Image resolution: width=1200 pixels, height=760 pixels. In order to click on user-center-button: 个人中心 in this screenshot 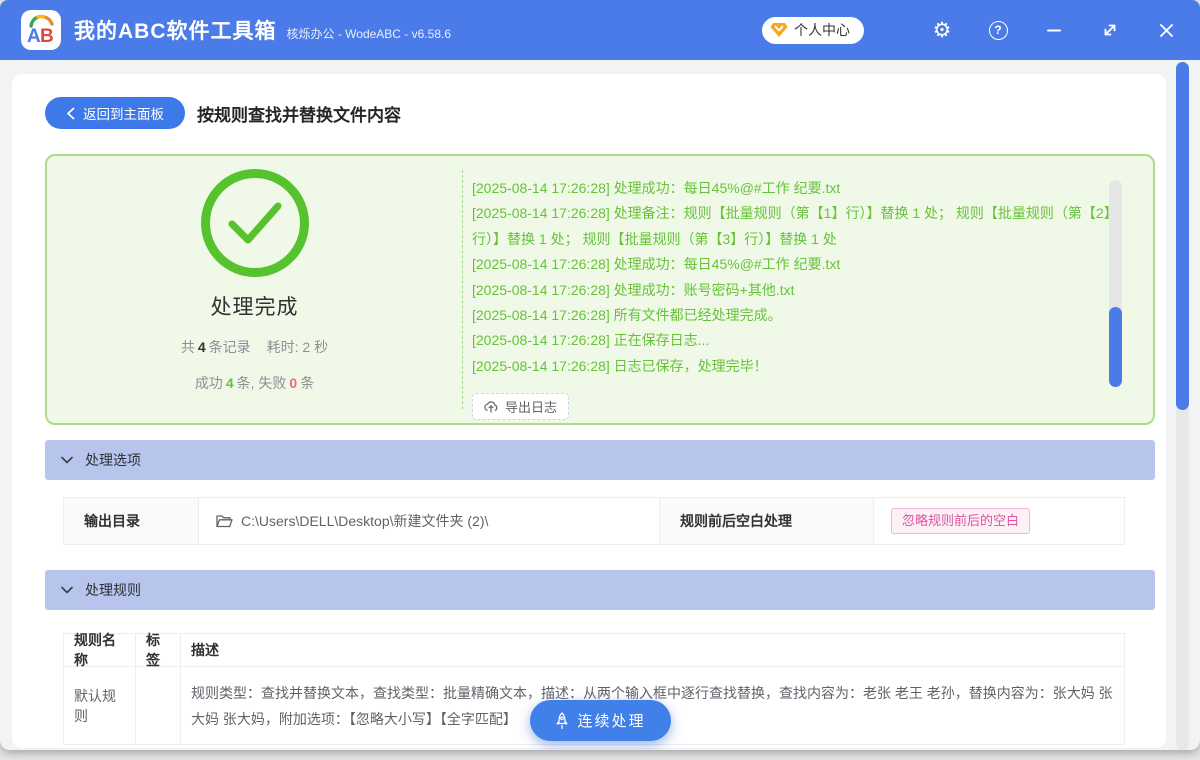, I will do `click(813, 30)`.